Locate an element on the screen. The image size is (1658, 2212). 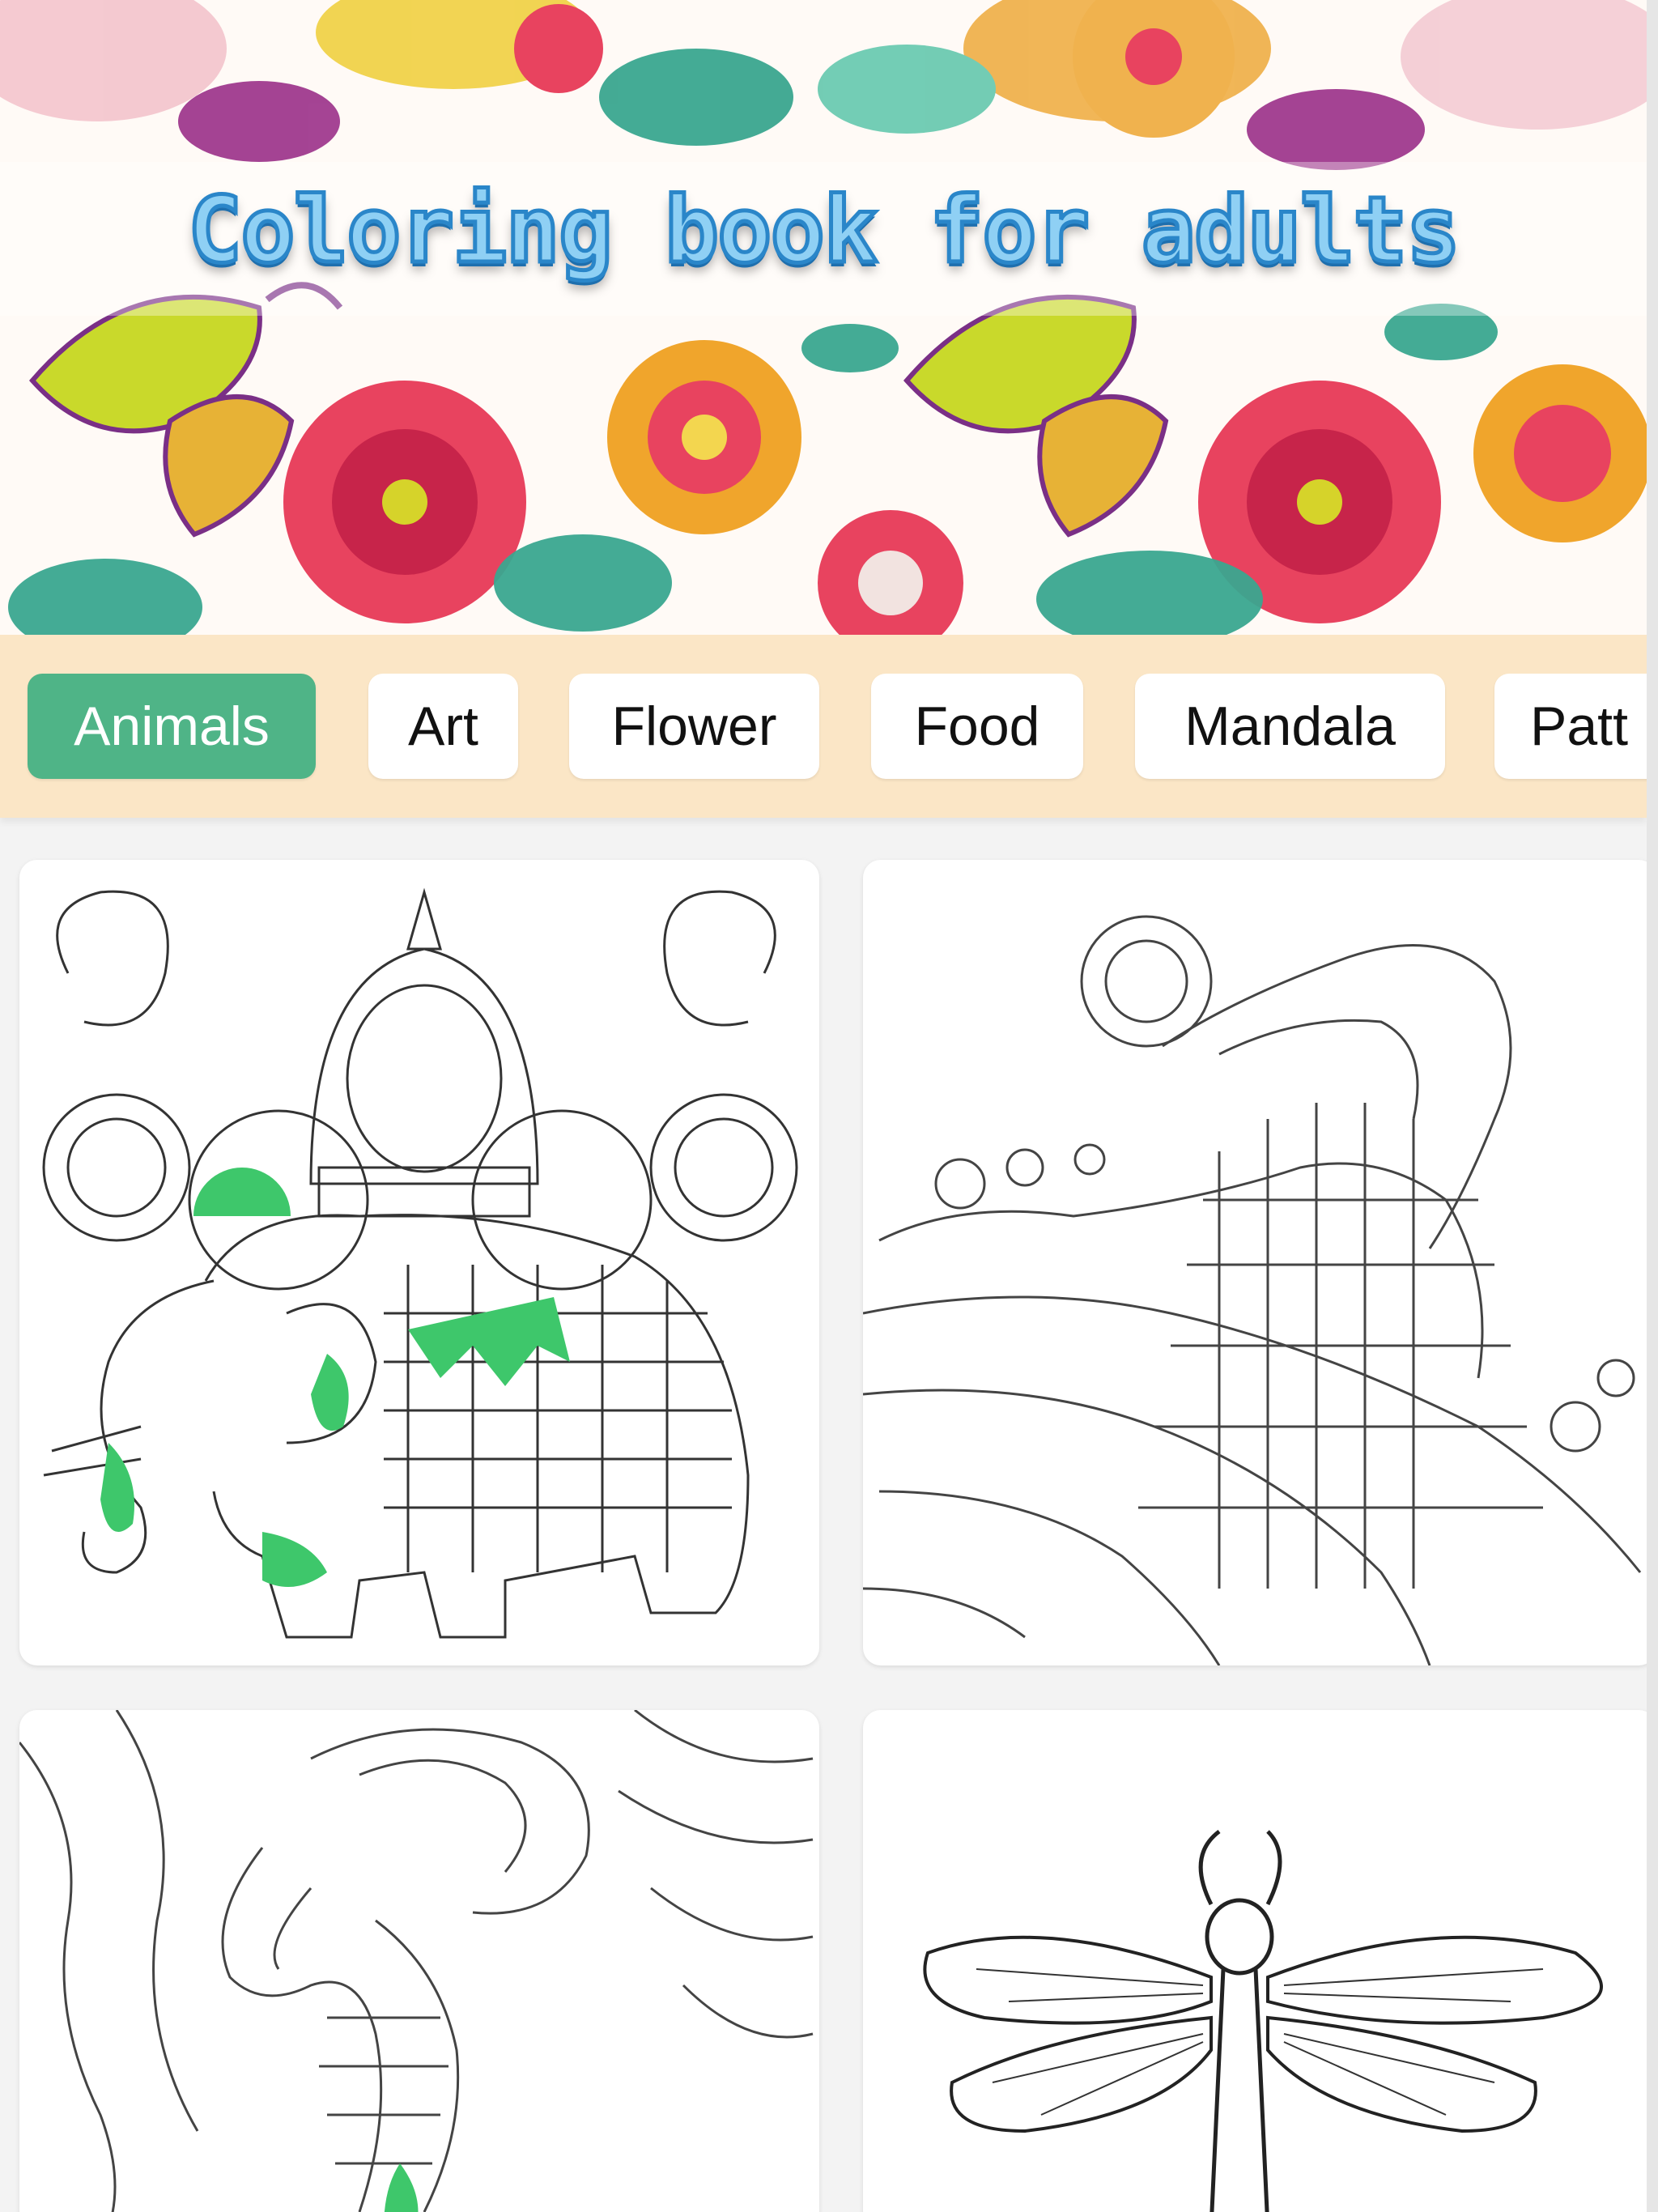
gallery-item-dragonfly is located at coordinates (1259, 1961).